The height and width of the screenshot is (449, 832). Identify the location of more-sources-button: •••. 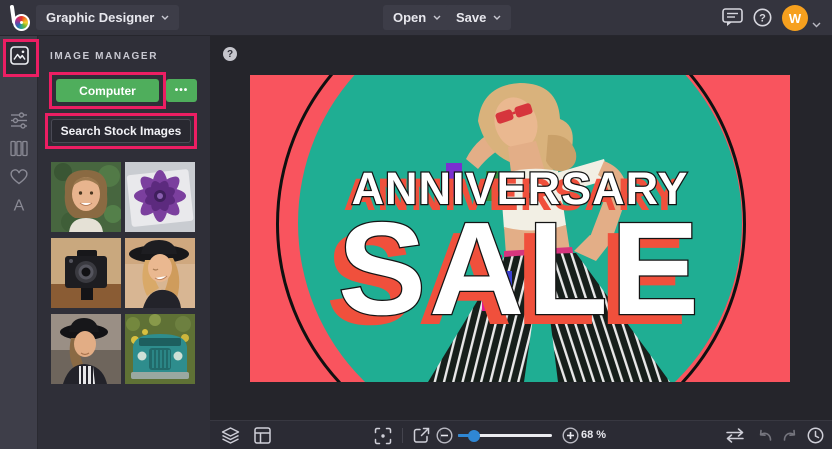
(181, 90).